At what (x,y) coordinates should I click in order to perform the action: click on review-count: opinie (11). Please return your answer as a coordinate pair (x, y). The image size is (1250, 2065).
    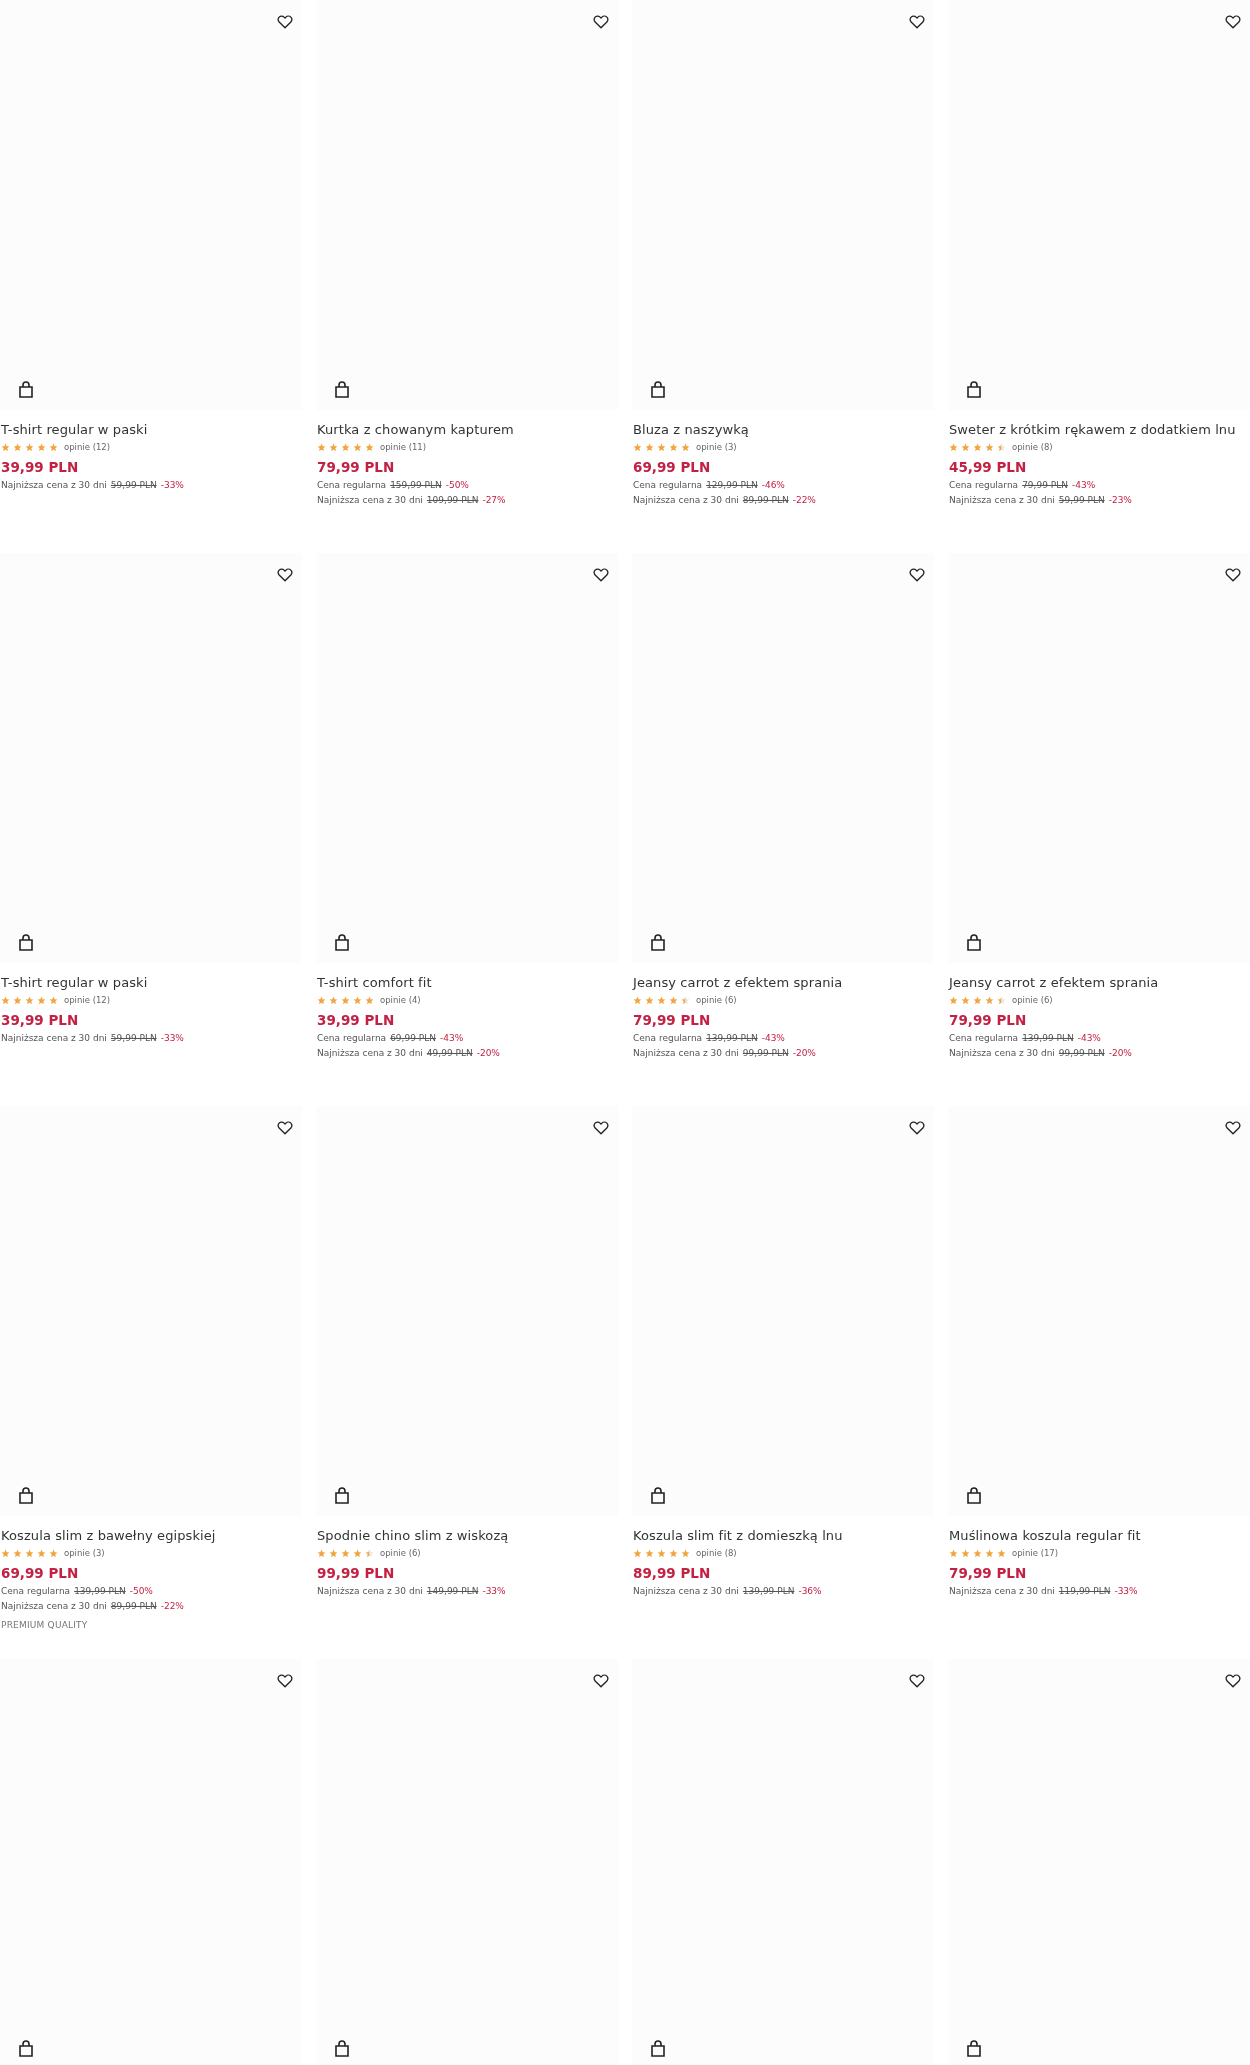
    Looking at the image, I should click on (403, 447).